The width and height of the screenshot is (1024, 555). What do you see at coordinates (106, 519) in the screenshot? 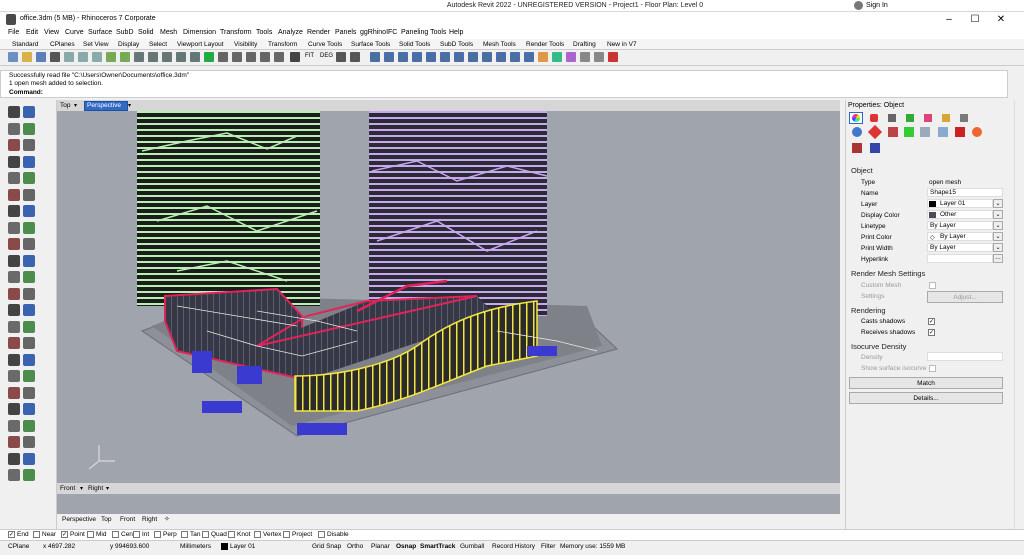
I see `vp-tab-top: Top` at bounding box center [106, 519].